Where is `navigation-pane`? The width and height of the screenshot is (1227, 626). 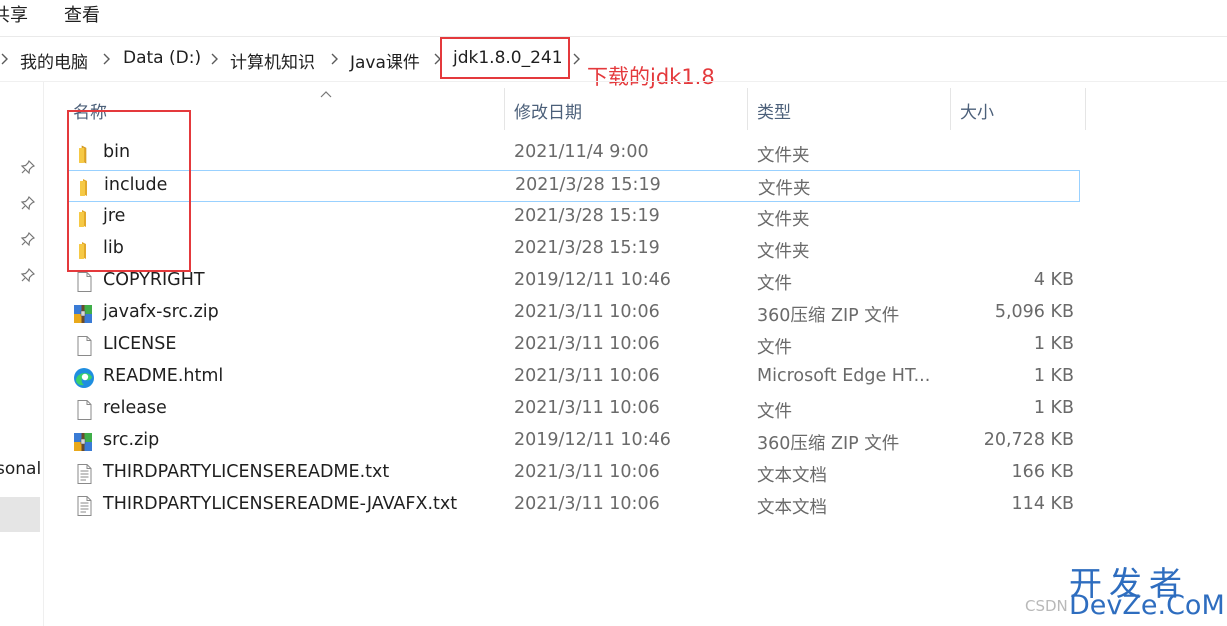 navigation-pane is located at coordinates (21, 354).